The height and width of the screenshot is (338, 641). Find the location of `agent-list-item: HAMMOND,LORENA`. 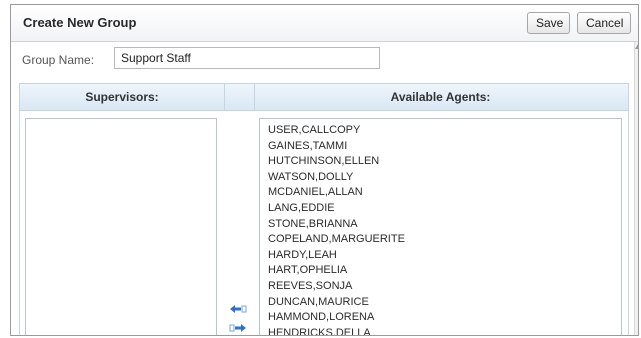

agent-list-item: HAMMOND,LORENA is located at coordinates (440, 318).